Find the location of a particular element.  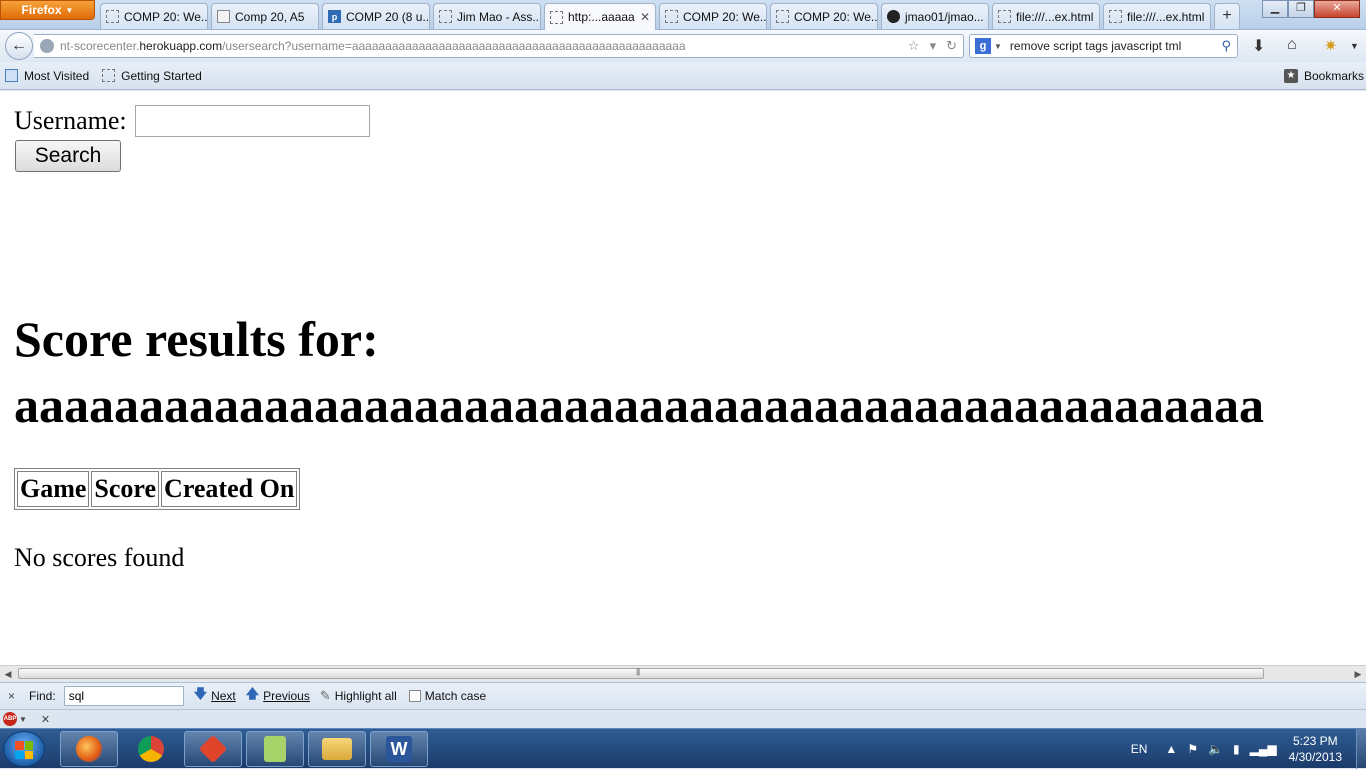

scrollbar-thumb is located at coordinates (641, 673).